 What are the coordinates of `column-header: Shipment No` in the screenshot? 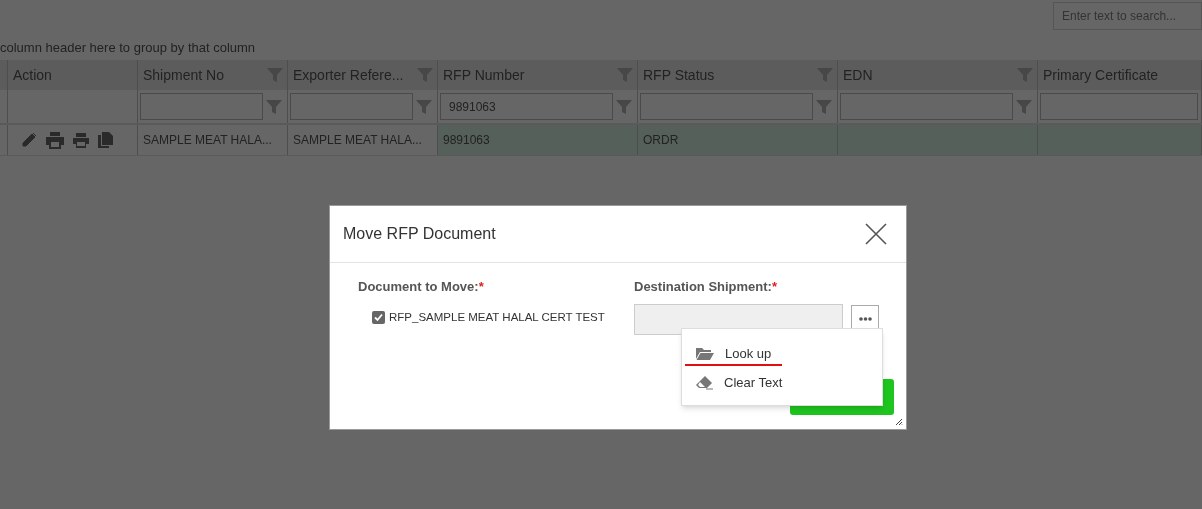 It's located at (183, 75).